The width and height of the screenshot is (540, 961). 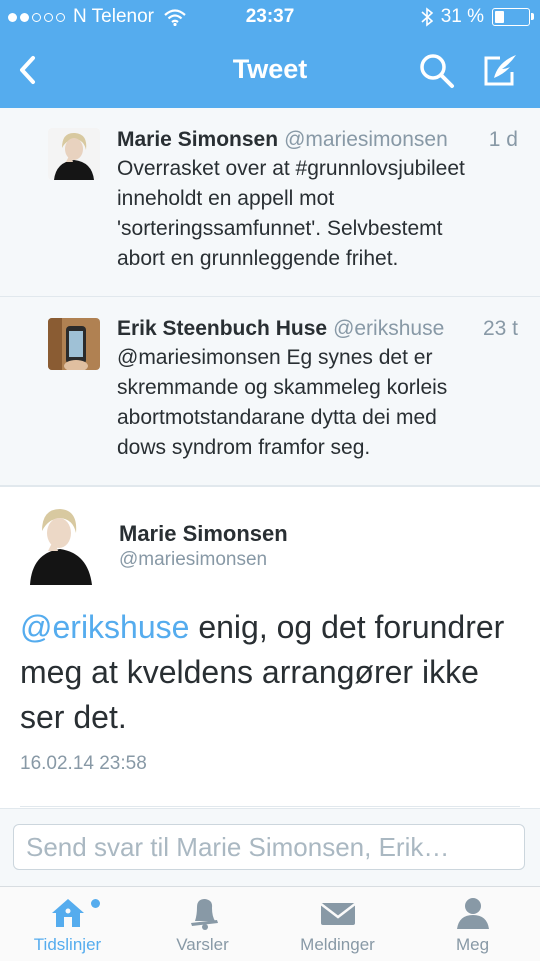 I want to click on tweet-body-text: meg at kveldens arrangører ikke, so click(x=249, y=672).